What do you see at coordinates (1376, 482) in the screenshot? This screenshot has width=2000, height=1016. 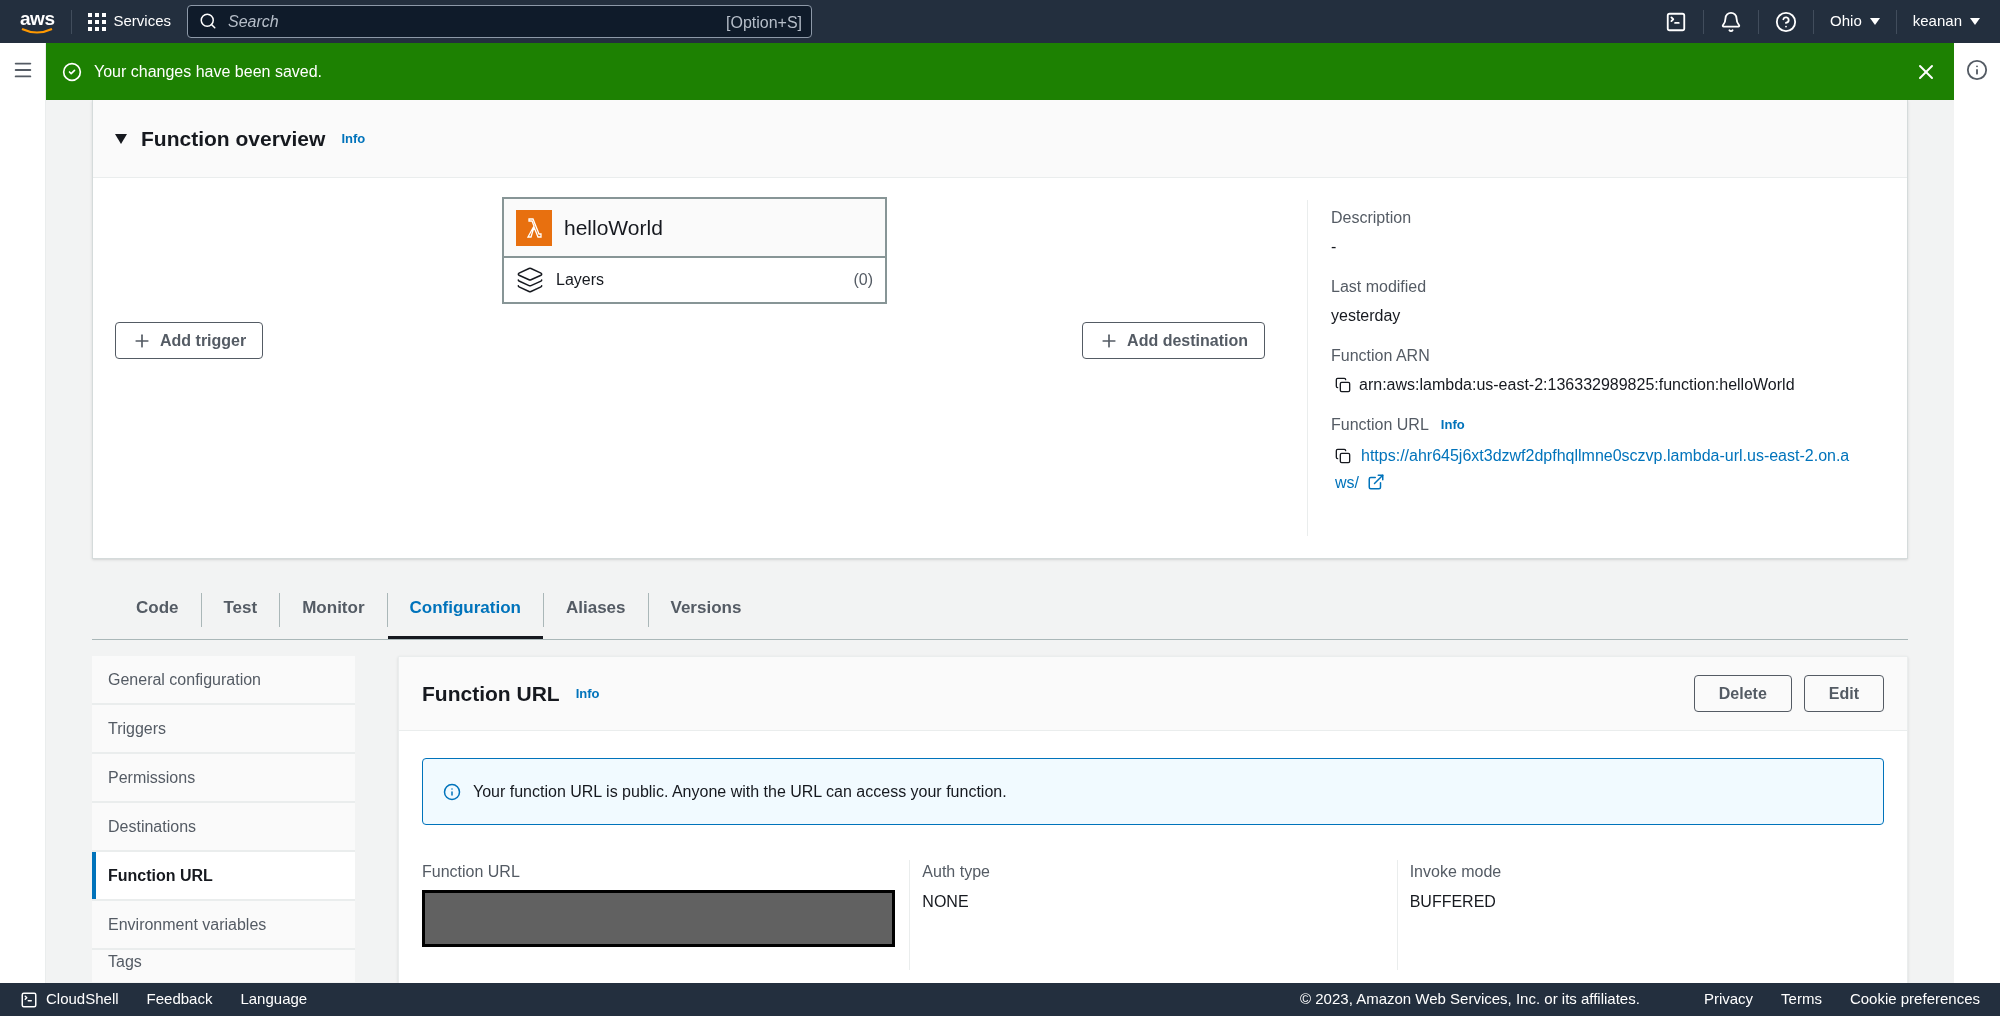 I see `external-link-icon` at bounding box center [1376, 482].